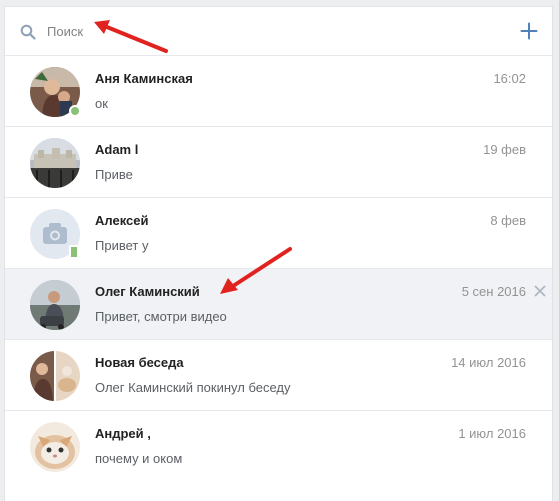 The width and height of the screenshot is (559, 501). I want to click on new-conversation-plus-icon, so click(529, 31).